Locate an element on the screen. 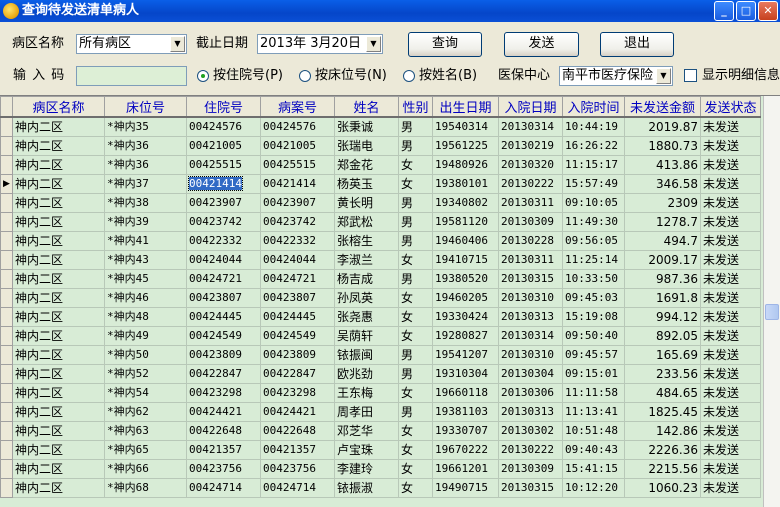  column-header: 未发送金额 is located at coordinates (662, 107).